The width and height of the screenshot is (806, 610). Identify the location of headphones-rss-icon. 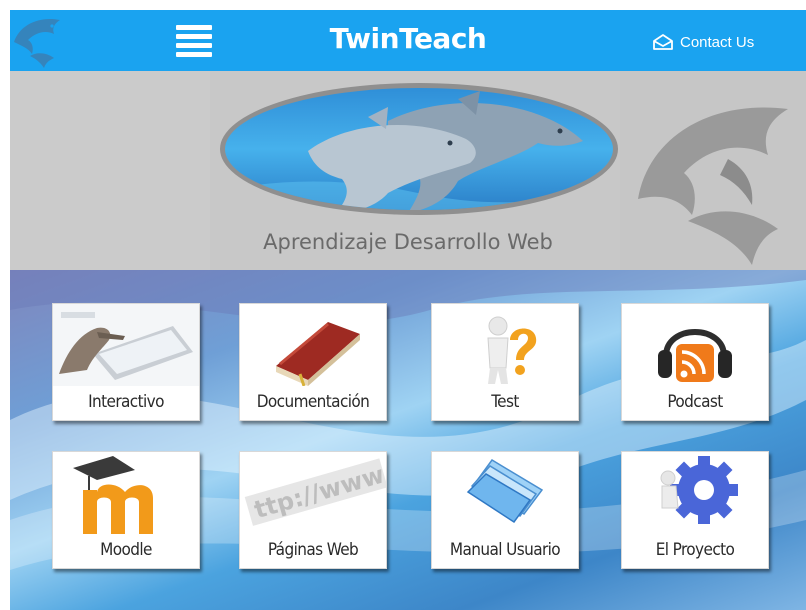
(695, 355).